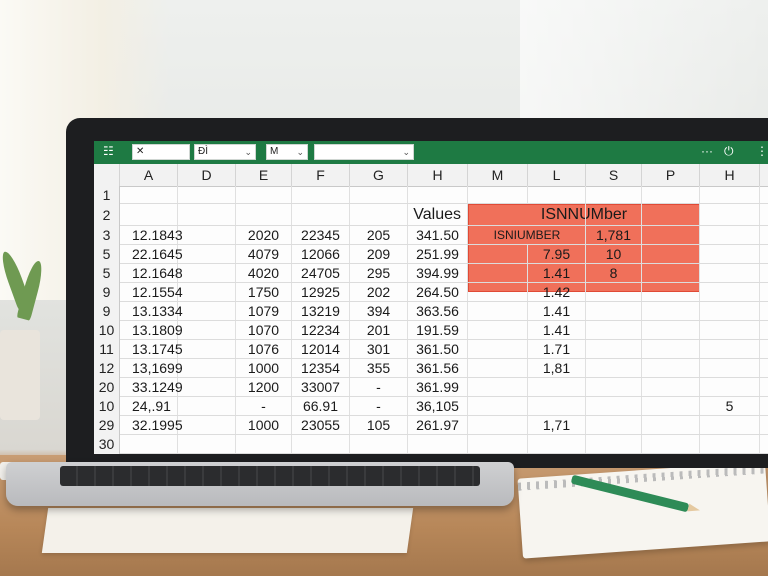  What do you see at coordinates (264, 254) in the screenshot?
I see `cell: 4079` at bounding box center [264, 254].